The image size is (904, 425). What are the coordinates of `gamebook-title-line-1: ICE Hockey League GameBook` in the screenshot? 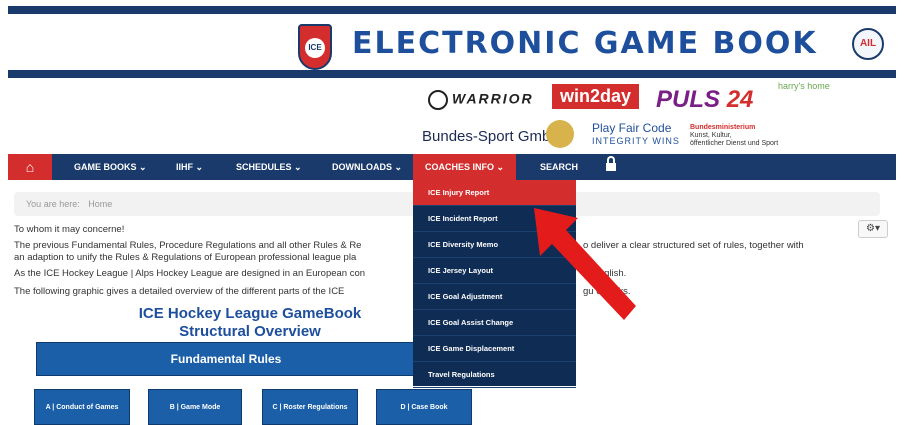 It's located at (250, 313).